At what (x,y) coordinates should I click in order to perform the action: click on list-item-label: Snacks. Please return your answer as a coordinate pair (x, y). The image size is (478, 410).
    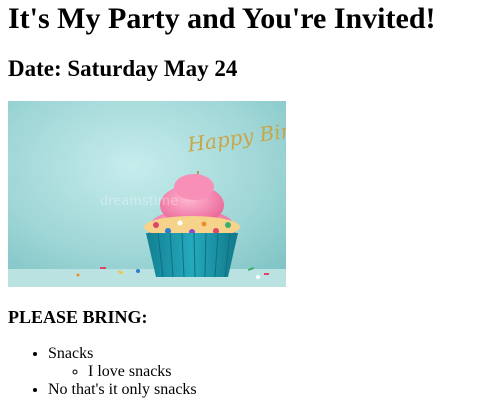
    Looking at the image, I should click on (71, 353).